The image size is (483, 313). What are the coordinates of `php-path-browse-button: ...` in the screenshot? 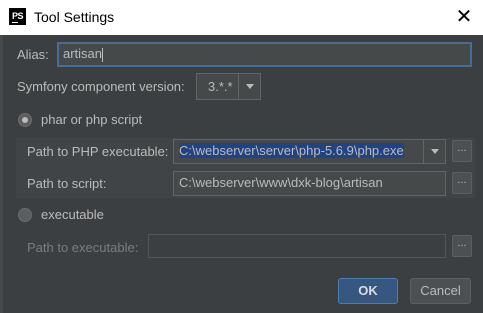 It's located at (462, 151).